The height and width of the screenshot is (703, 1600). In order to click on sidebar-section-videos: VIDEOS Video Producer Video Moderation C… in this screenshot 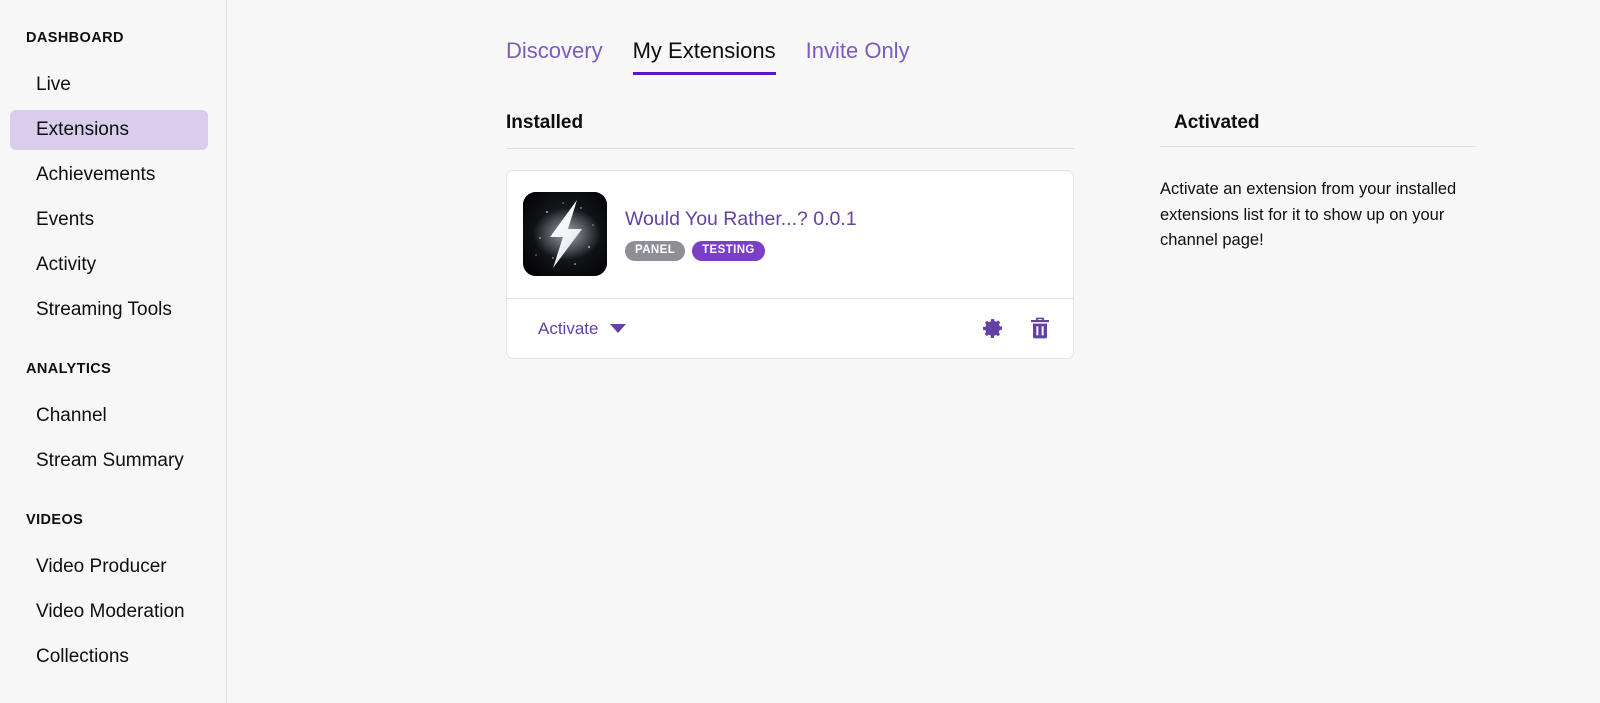, I will do `click(113, 594)`.